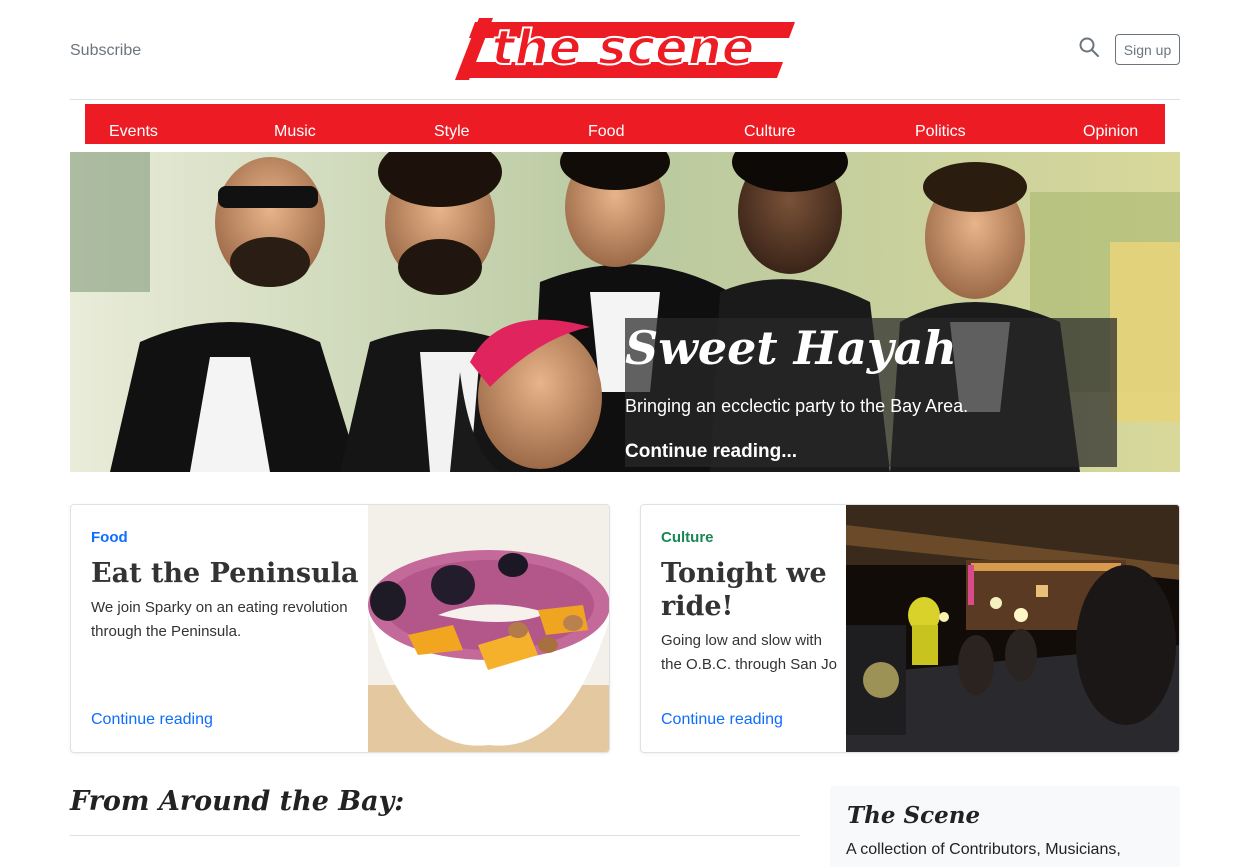 The image size is (1249, 867). What do you see at coordinates (452, 132) in the screenshot?
I see `nav-item-style: Style` at bounding box center [452, 132].